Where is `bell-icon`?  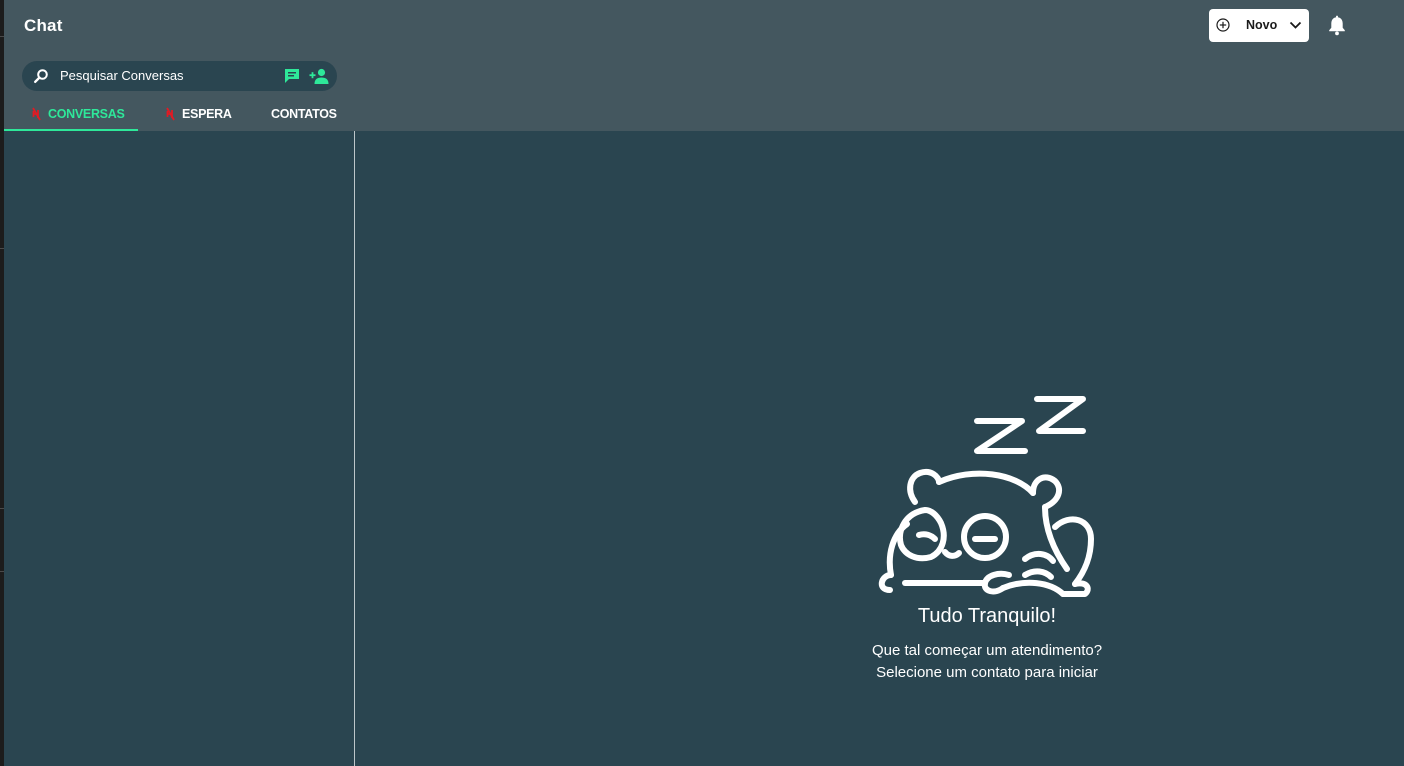
bell-icon is located at coordinates (1337, 25).